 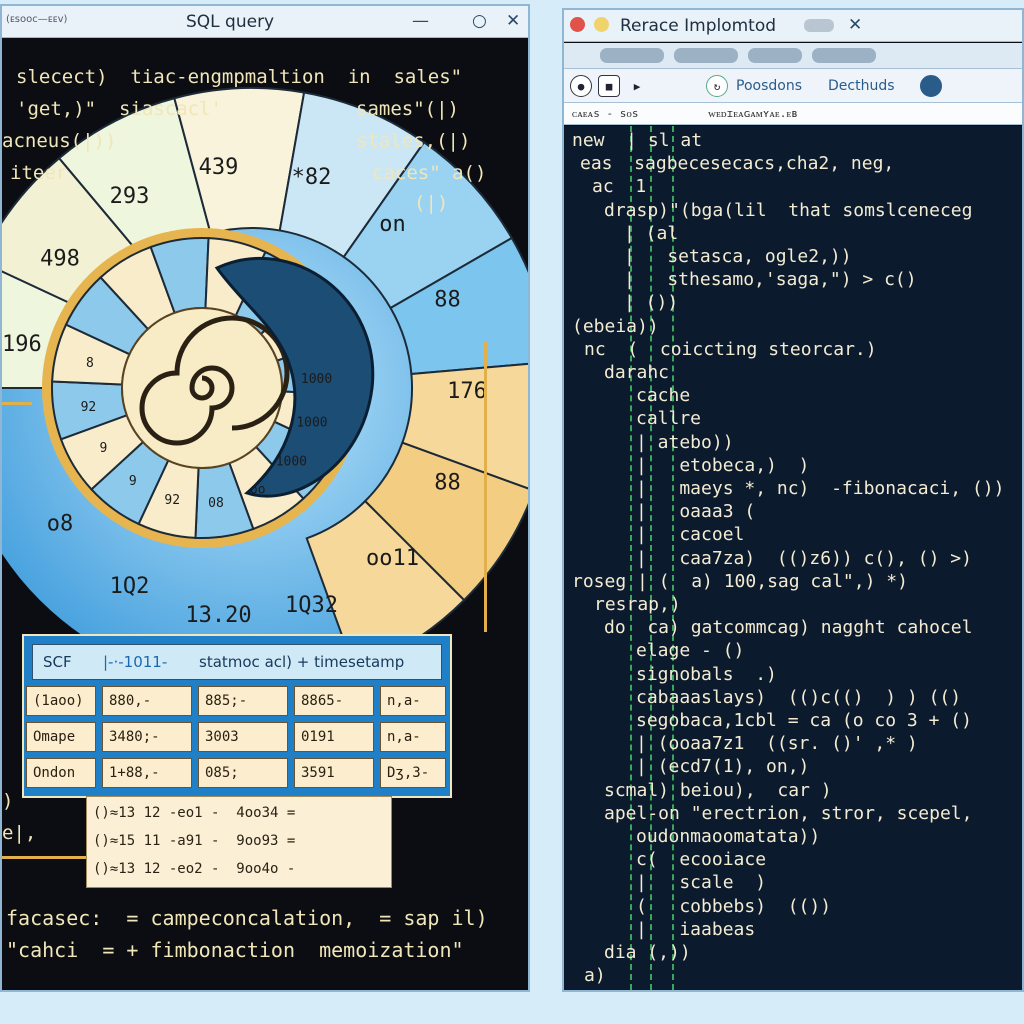 I want to click on spiral-outer-label: 439, so click(x=219, y=167).